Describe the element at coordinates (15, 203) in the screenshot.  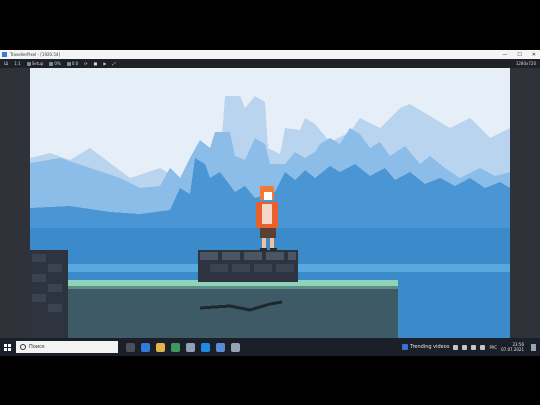
I see `left-letterbox` at that location.